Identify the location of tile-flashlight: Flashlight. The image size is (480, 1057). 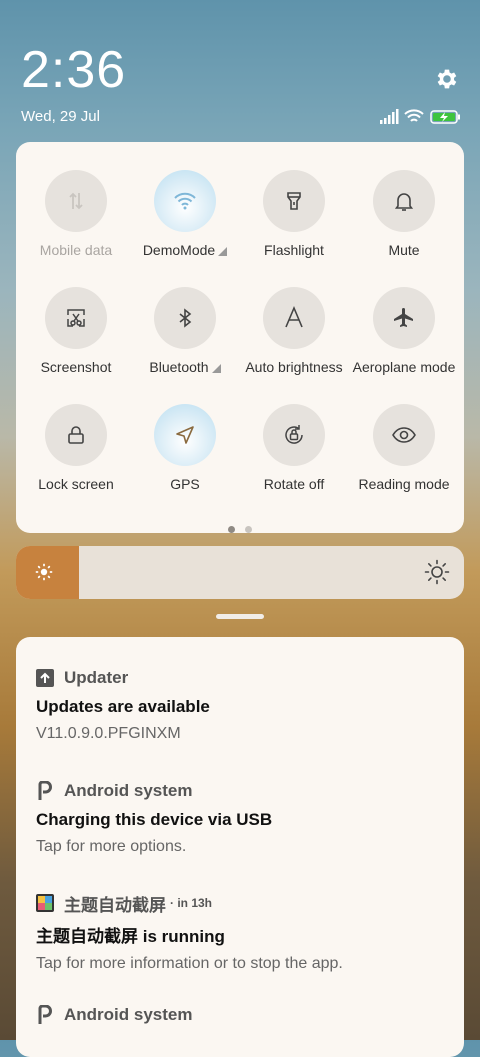
(294, 214).